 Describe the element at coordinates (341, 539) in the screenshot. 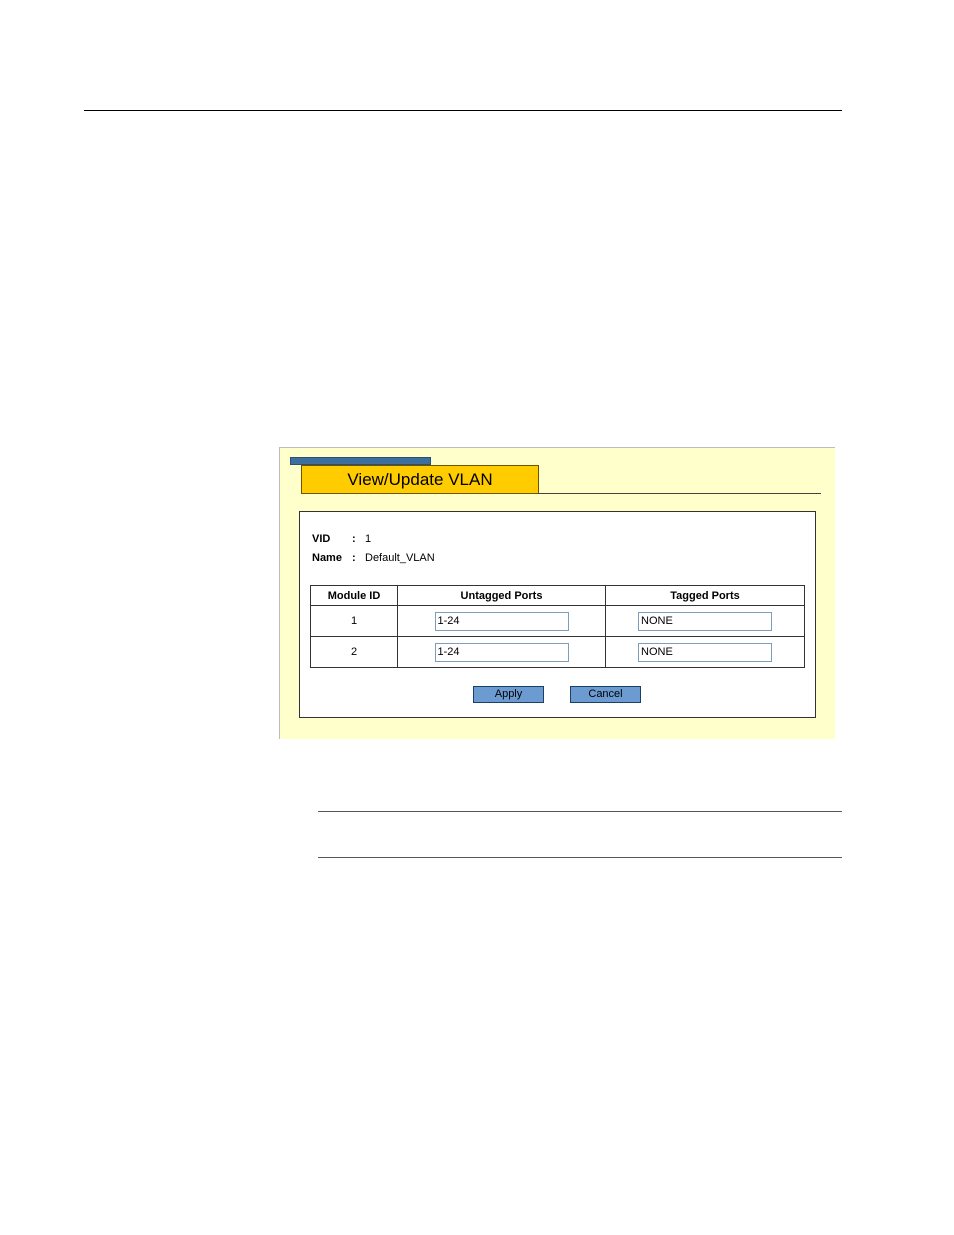

I see `vid-row: VID : 1` at that location.